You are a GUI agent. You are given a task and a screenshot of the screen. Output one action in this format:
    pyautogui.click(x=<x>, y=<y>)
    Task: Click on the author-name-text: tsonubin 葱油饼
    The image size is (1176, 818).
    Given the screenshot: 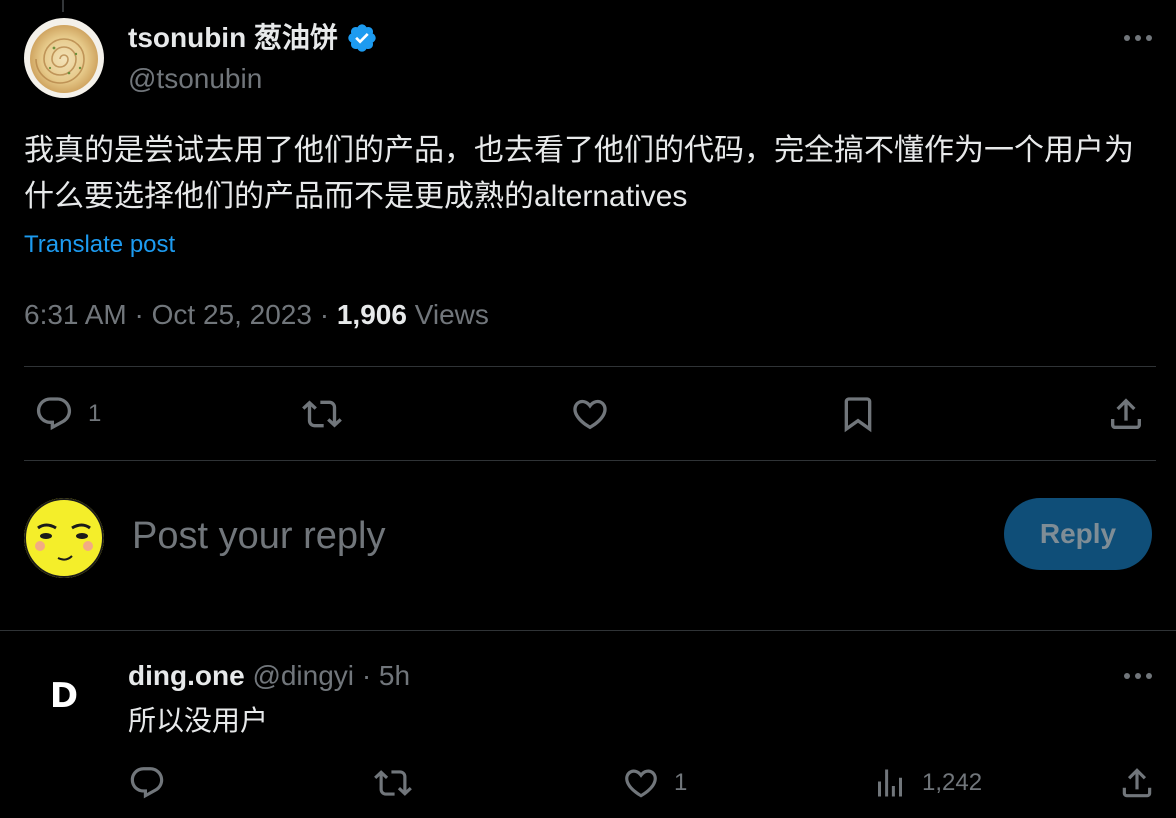 What is the action you would take?
    pyautogui.click(x=233, y=38)
    